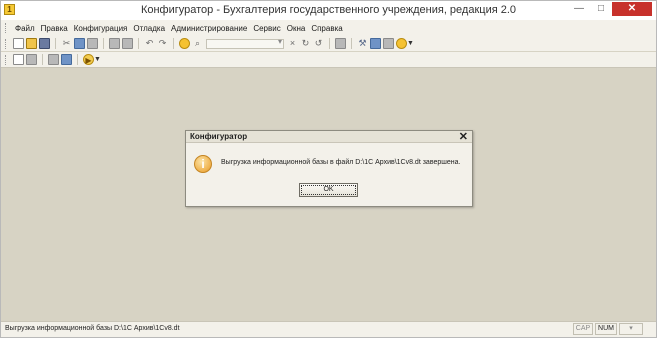 This screenshot has height=338, width=657. I want to click on secondary-toolbar: ▶ ▼, so click(328, 60).